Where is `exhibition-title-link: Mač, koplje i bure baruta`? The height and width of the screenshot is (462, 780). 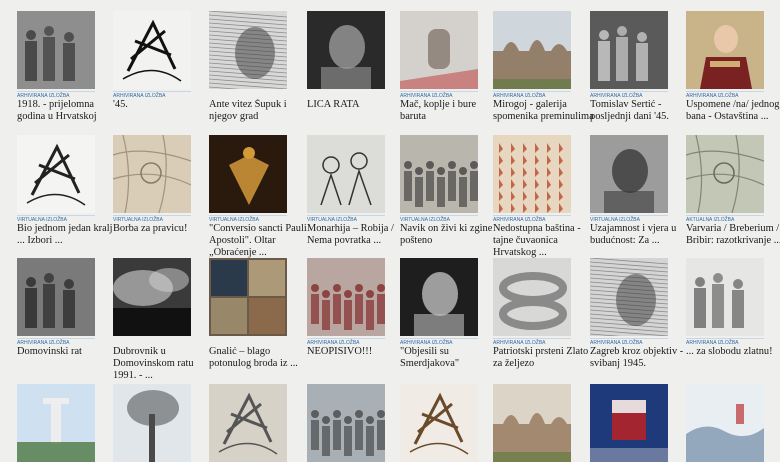
exhibition-title-link: Mač, koplje i bure baruta is located at coordinates (452, 111).